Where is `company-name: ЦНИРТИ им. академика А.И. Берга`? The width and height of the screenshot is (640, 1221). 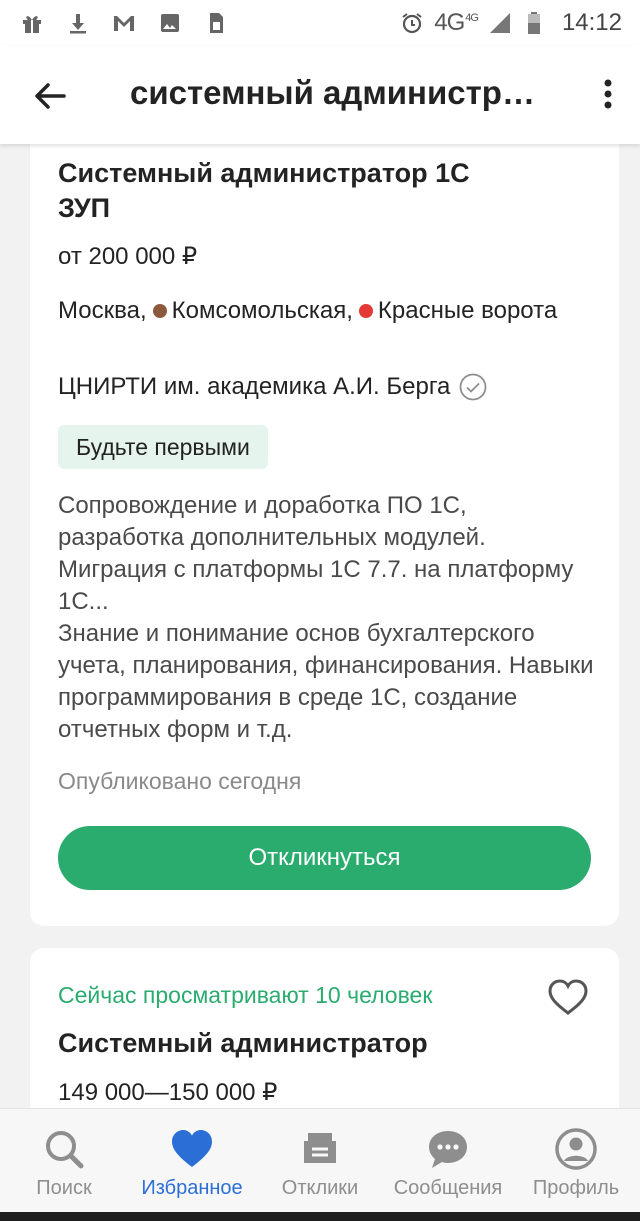 company-name: ЦНИРТИ им. академика А.И. Берга is located at coordinates (254, 387).